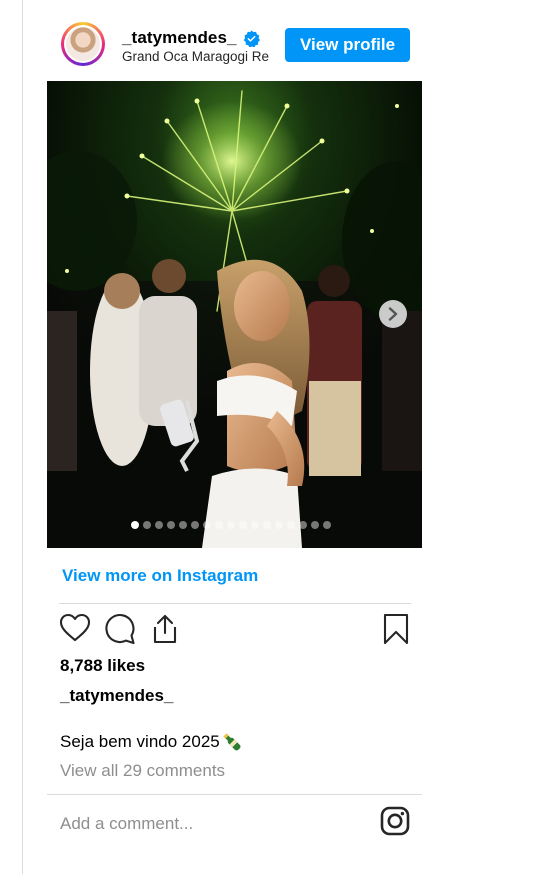  What do you see at coordinates (165, 629) in the screenshot?
I see `share-icon` at bounding box center [165, 629].